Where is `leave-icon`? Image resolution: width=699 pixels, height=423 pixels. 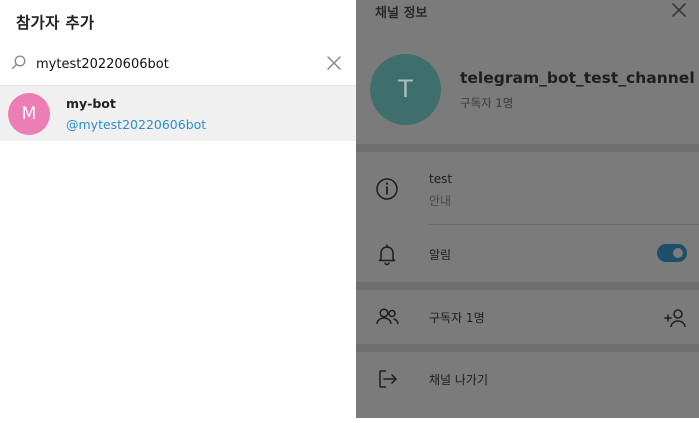
leave-icon is located at coordinates (388, 379).